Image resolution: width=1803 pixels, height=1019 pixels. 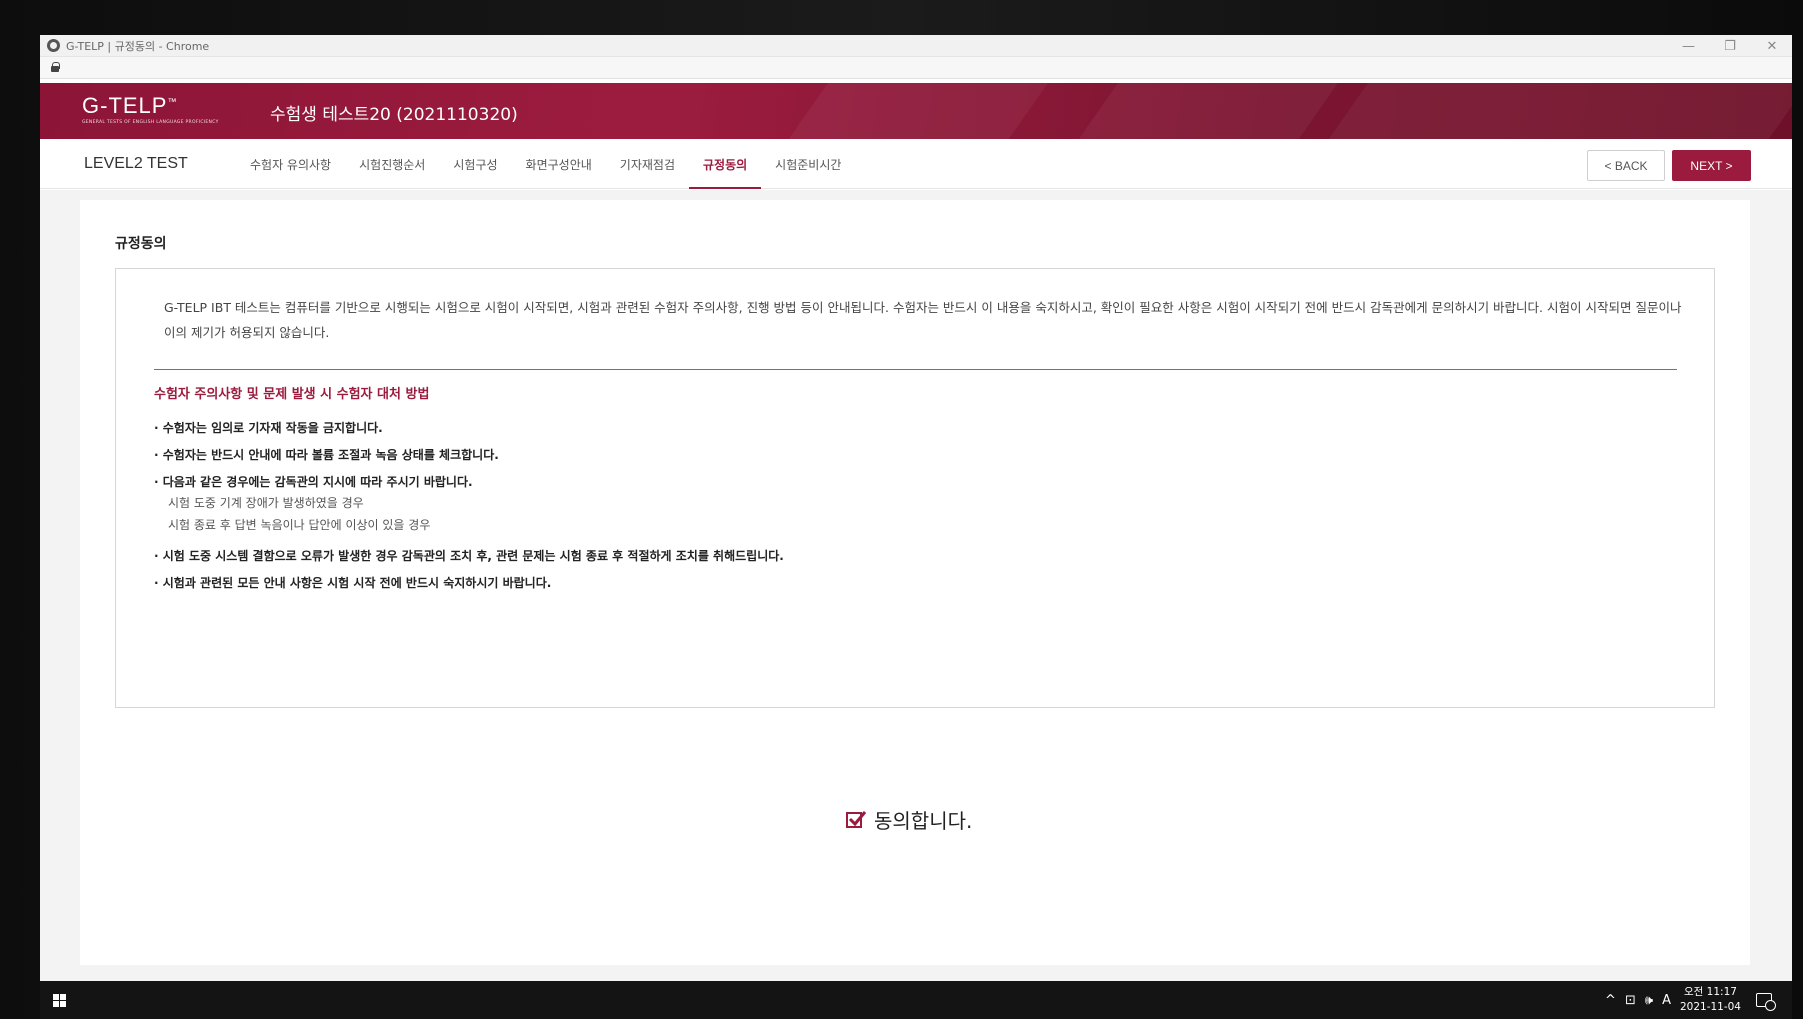 What do you see at coordinates (1710, 1007) in the screenshot?
I see `clock-date: 2021-11-04` at bounding box center [1710, 1007].